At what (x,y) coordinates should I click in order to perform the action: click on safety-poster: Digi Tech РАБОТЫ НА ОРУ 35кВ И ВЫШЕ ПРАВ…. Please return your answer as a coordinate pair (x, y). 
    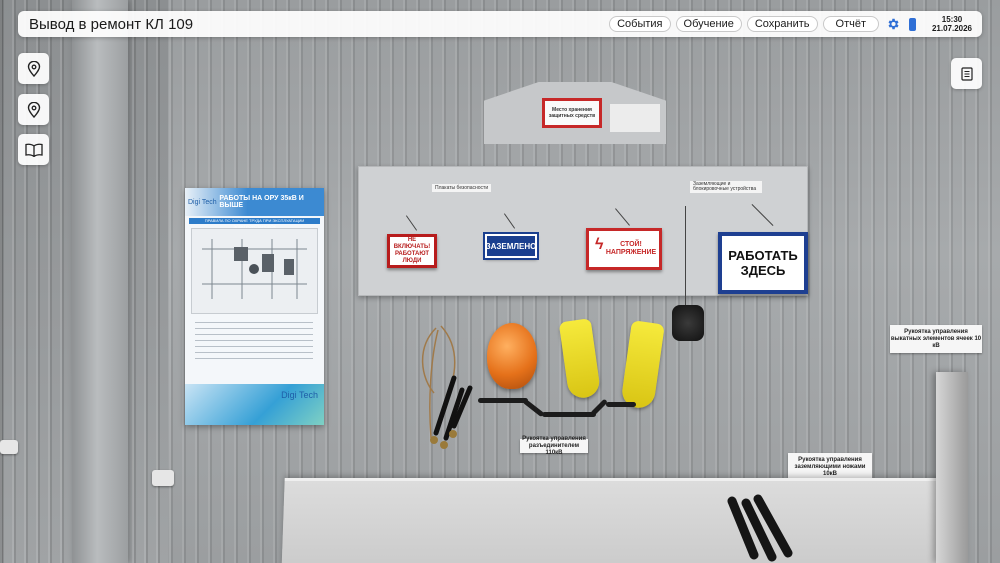
    Looking at the image, I should click on (254, 306).